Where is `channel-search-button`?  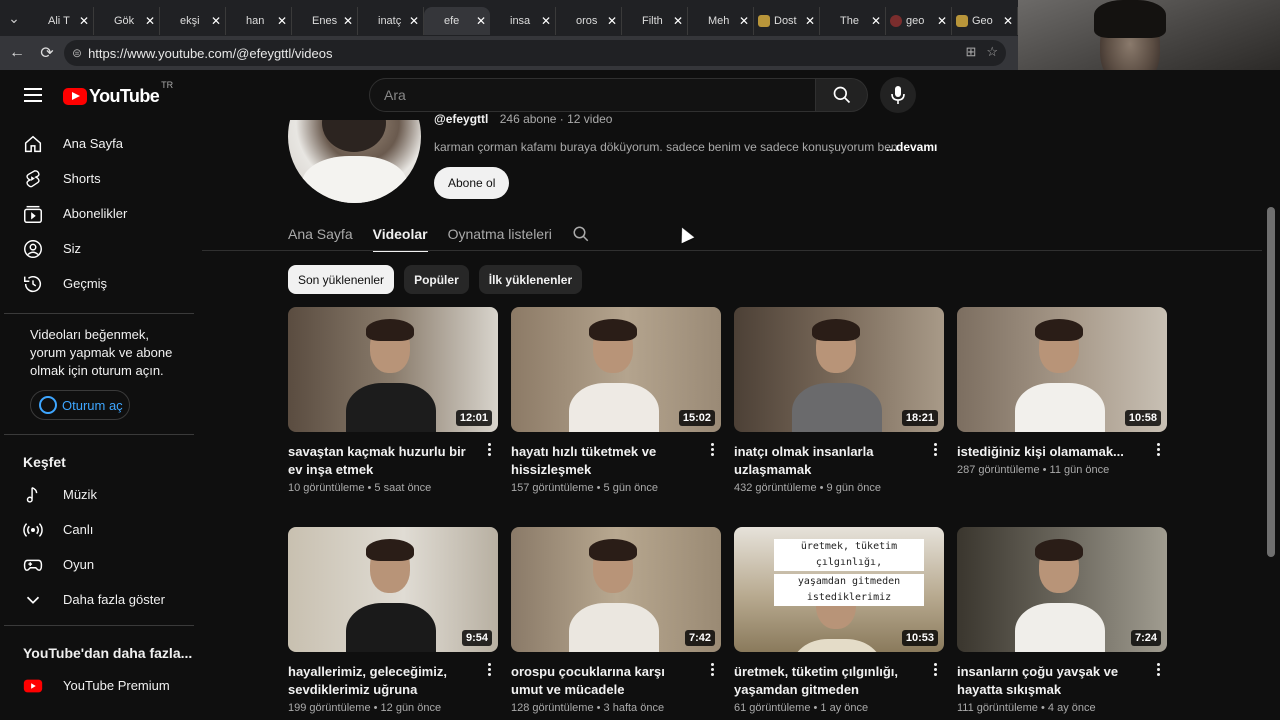 channel-search-button is located at coordinates (581, 234).